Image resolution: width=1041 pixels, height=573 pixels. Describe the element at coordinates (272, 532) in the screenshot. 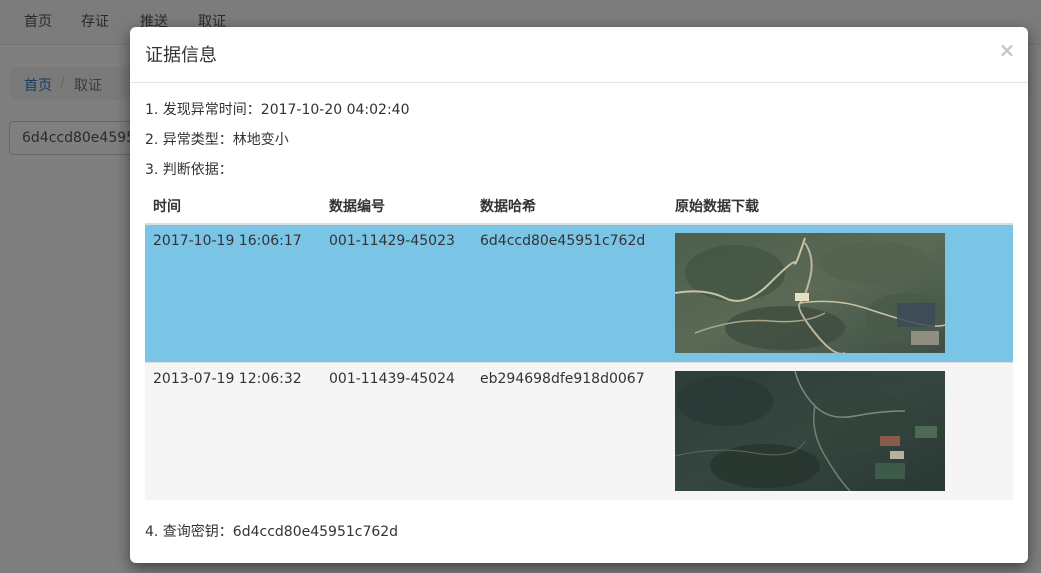

I see `query-key-line: 4. 查询密钥：6d4ccd80e45951c762d` at that location.